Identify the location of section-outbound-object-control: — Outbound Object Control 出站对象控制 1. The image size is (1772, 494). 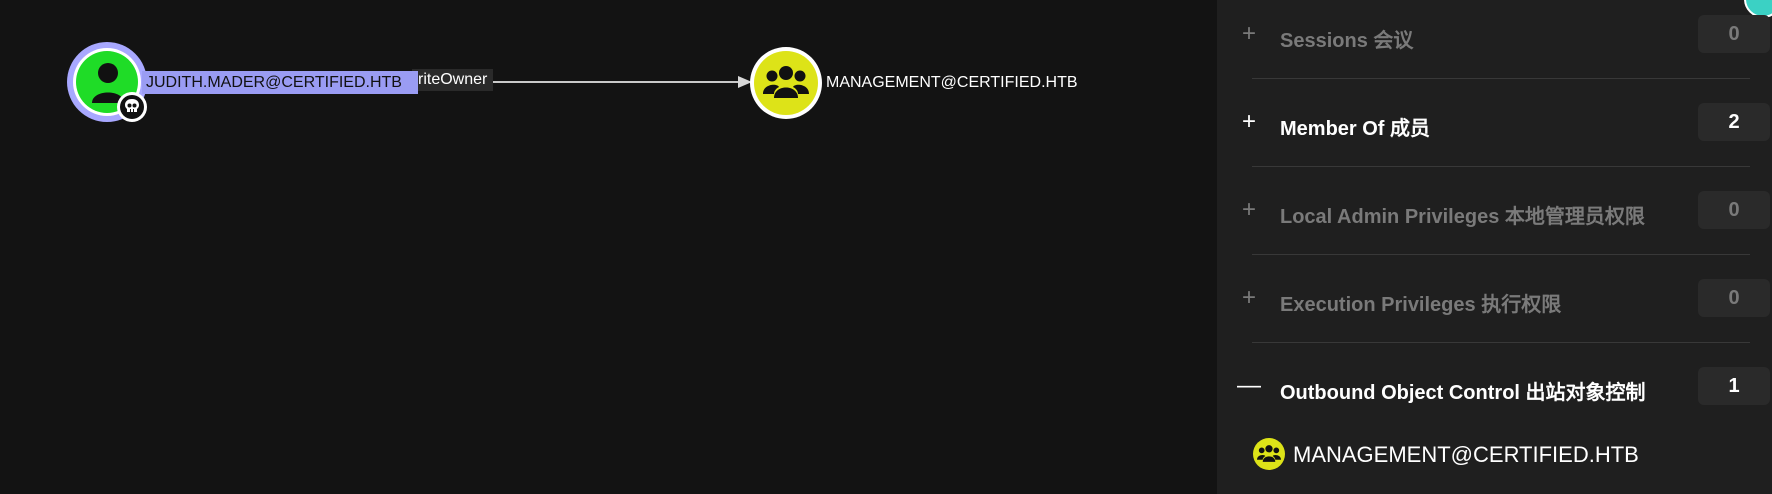
(1494, 387).